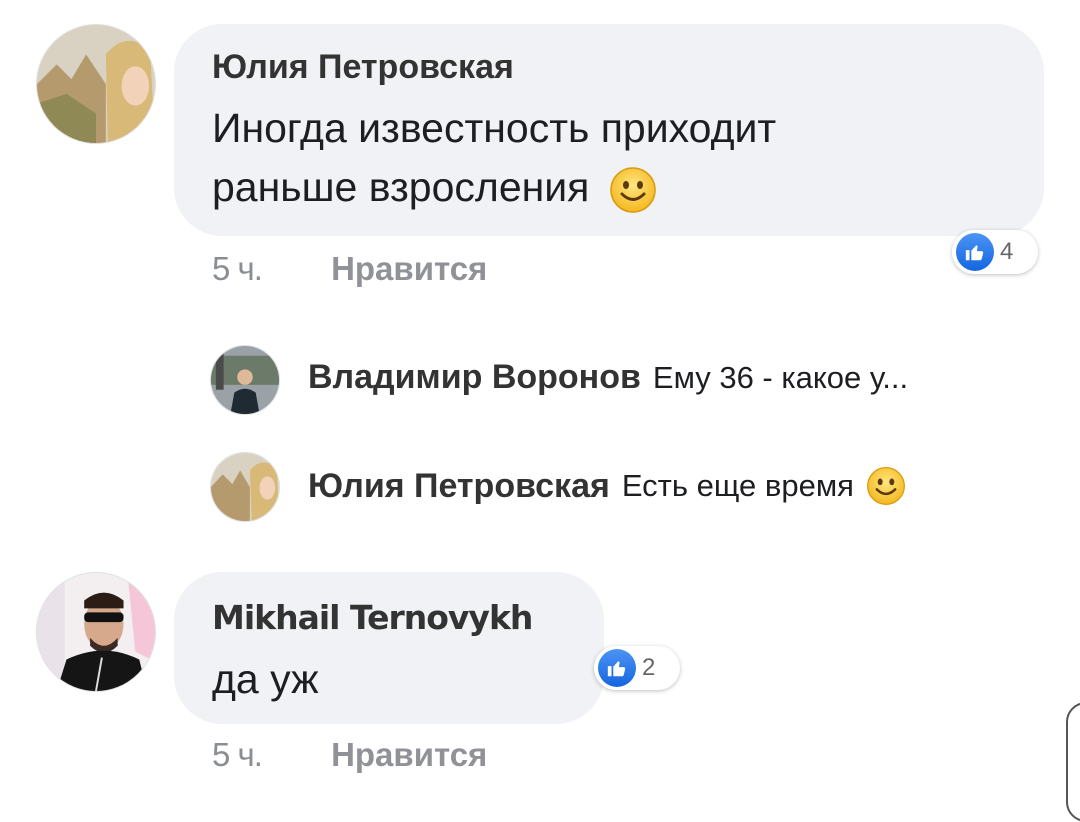 The width and height of the screenshot is (1080, 822). Describe the element at coordinates (265, 679) in the screenshot. I see `comment-text: да уж` at that location.